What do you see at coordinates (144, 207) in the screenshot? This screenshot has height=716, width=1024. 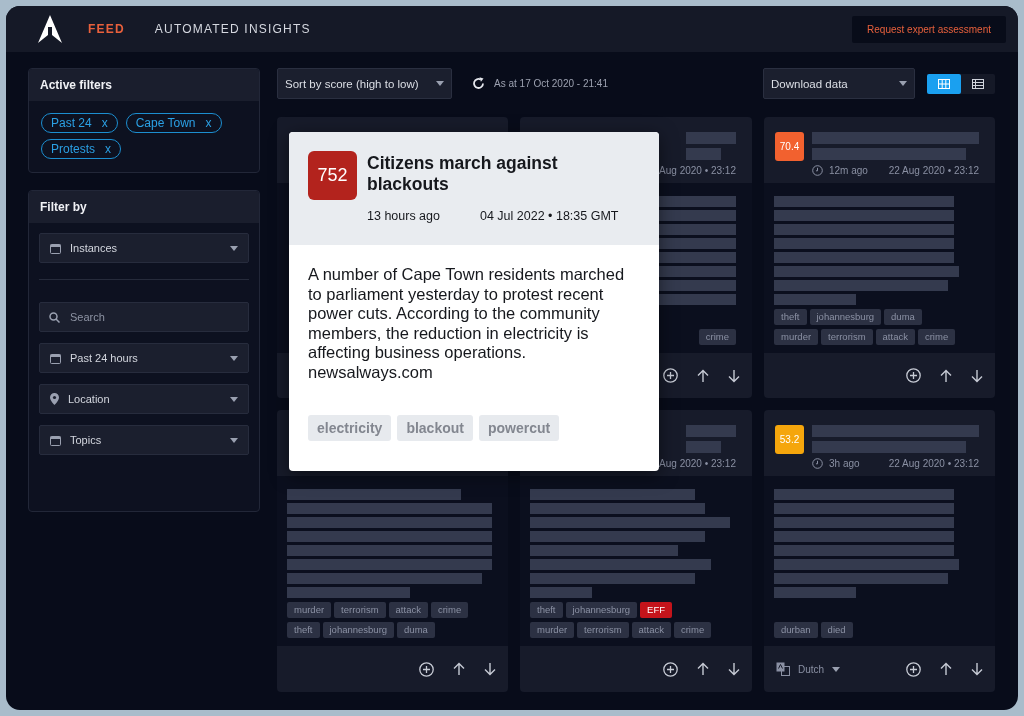 I see `panel-title: Filter by` at bounding box center [144, 207].